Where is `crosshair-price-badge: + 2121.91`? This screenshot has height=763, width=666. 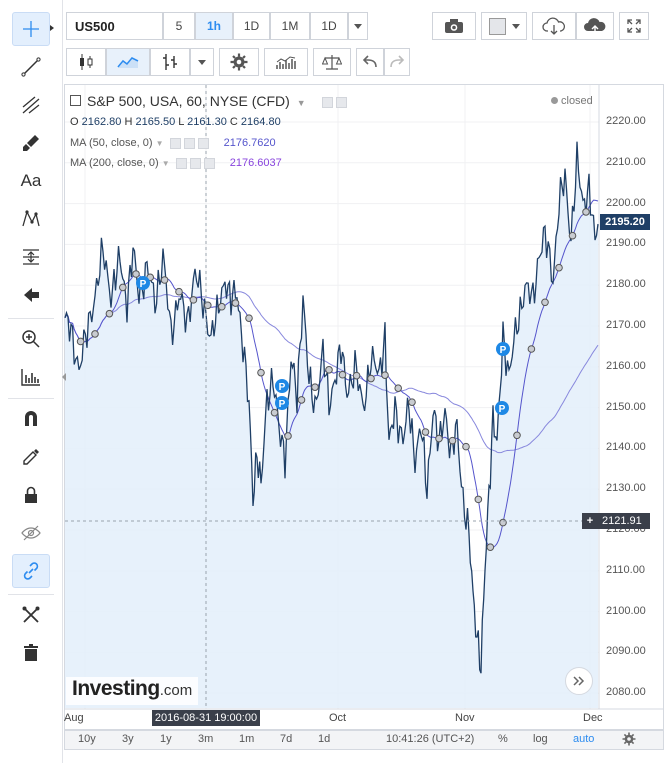 crosshair-price-badge: + 2121.91 is located at coordinates (616, 521).